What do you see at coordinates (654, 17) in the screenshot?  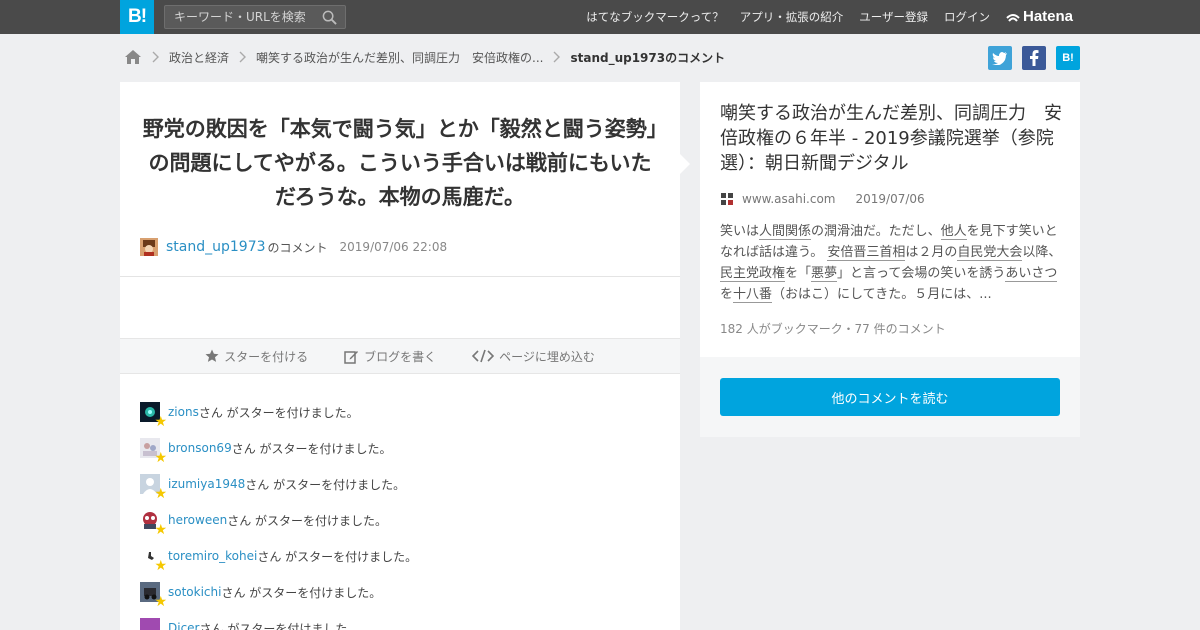 I see `nav-about: はてなブックマークって？` at bounding box center [654, 17].